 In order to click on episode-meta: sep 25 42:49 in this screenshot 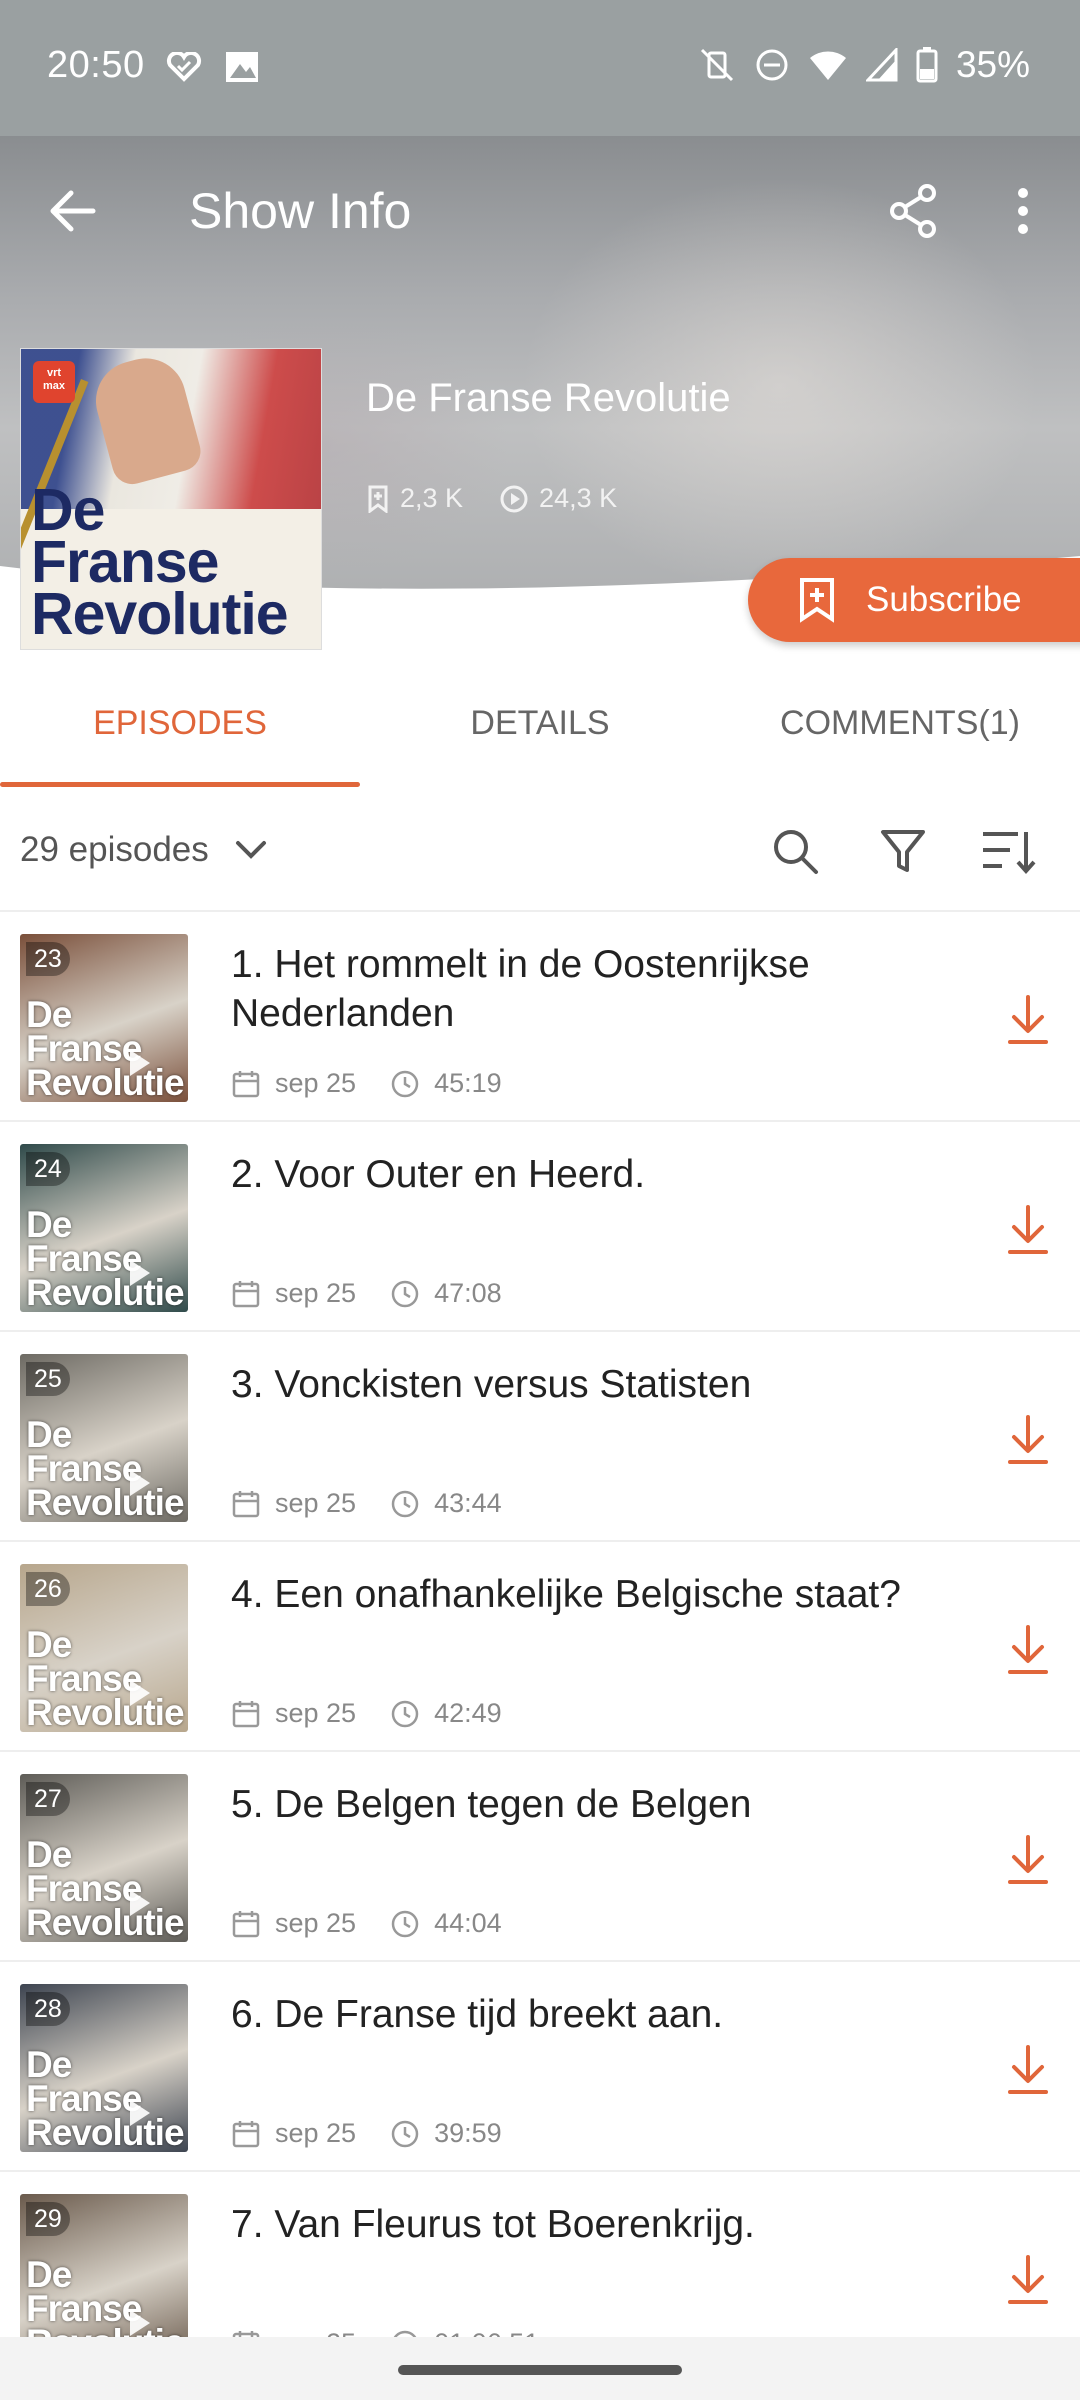, I will do `click(383, 1713)`.